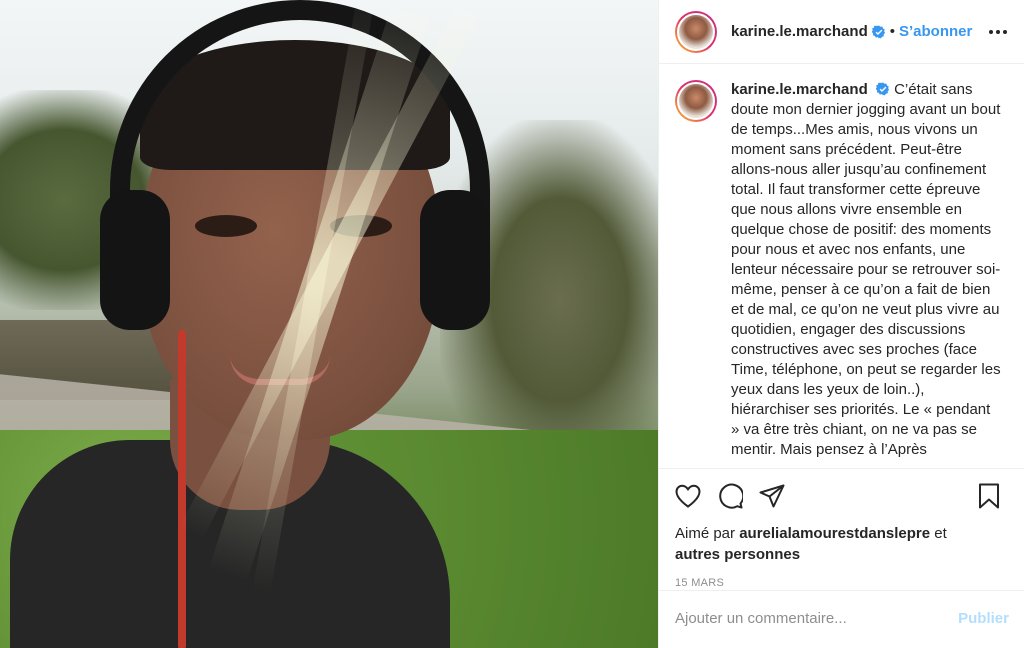  Describe the element at coordinates (696, 101) in the screenshot. I see `caption-avatar` at that location.